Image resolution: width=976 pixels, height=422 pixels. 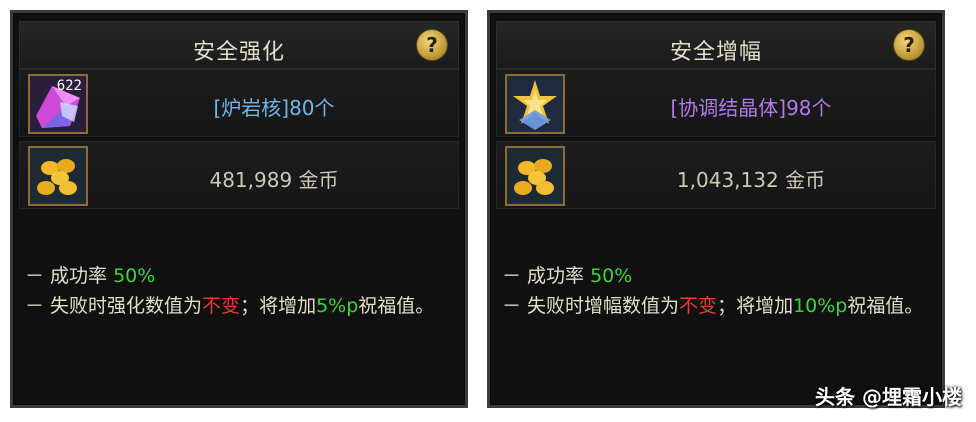 I want to click on failure-label: － 失败时强化数值为, so click(x=114, y=306).